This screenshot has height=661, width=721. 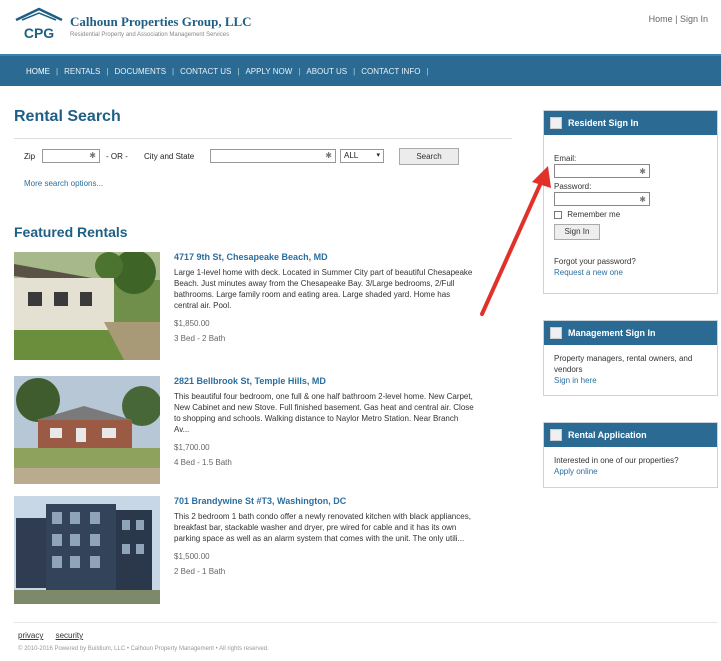 I want to click on rental-application-header: Rental Application, so click(x=630, y=435).